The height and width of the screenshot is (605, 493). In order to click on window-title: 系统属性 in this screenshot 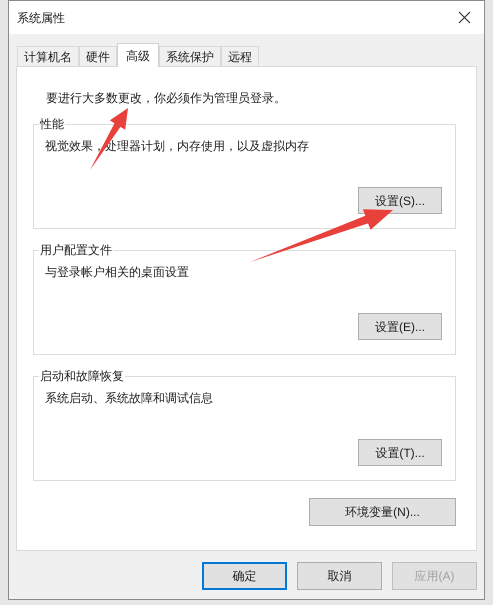, I will do `click(41, 18)`.